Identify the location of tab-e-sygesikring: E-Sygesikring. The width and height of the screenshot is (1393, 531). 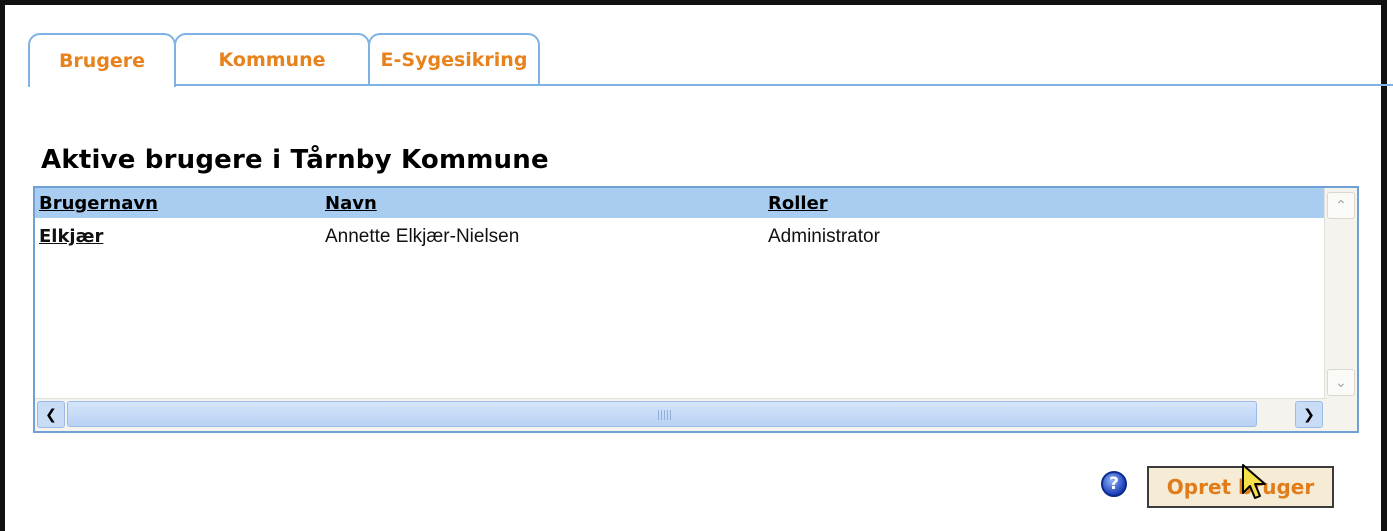
(454, 59).